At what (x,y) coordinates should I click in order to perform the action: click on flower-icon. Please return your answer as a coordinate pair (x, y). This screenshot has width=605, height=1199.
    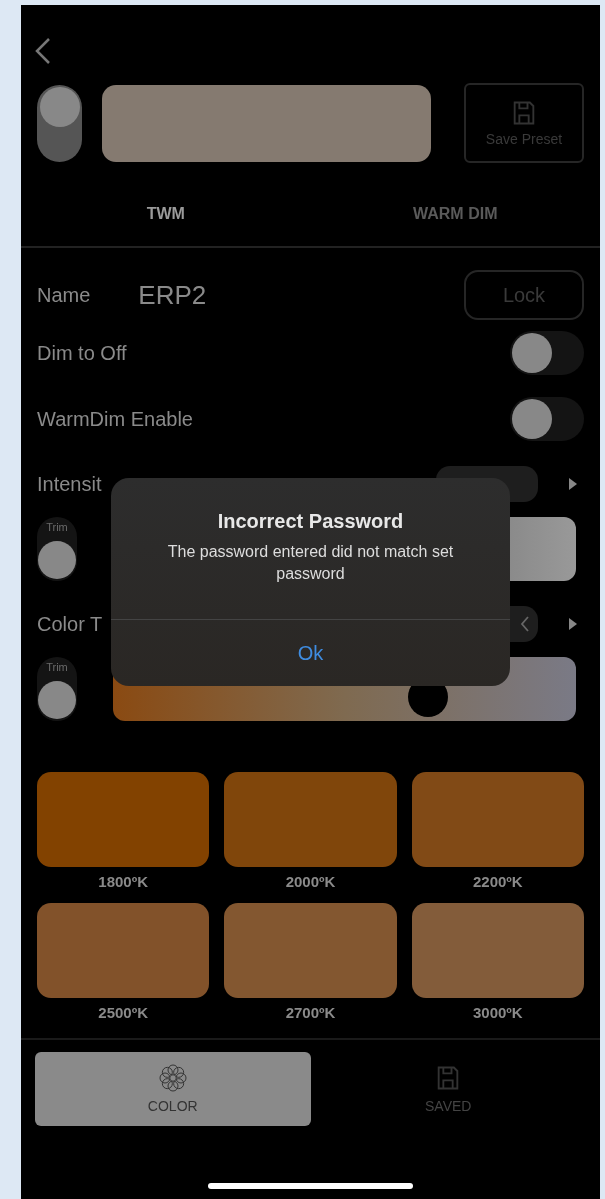
    Looking at the image, I should click on (172, 1078).